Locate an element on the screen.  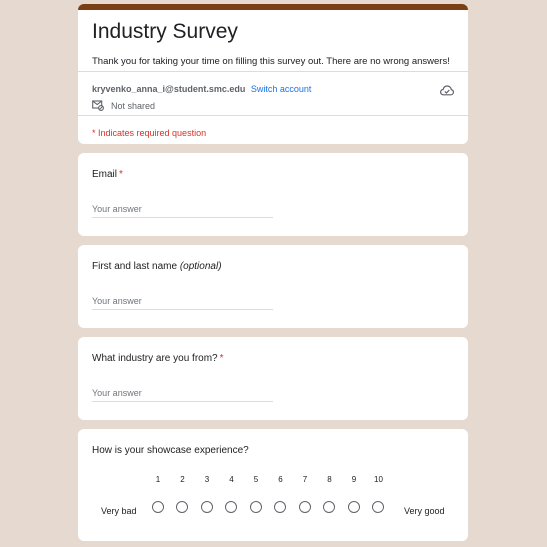
scale-number-label: 6 is located at coordinates (280, 479).